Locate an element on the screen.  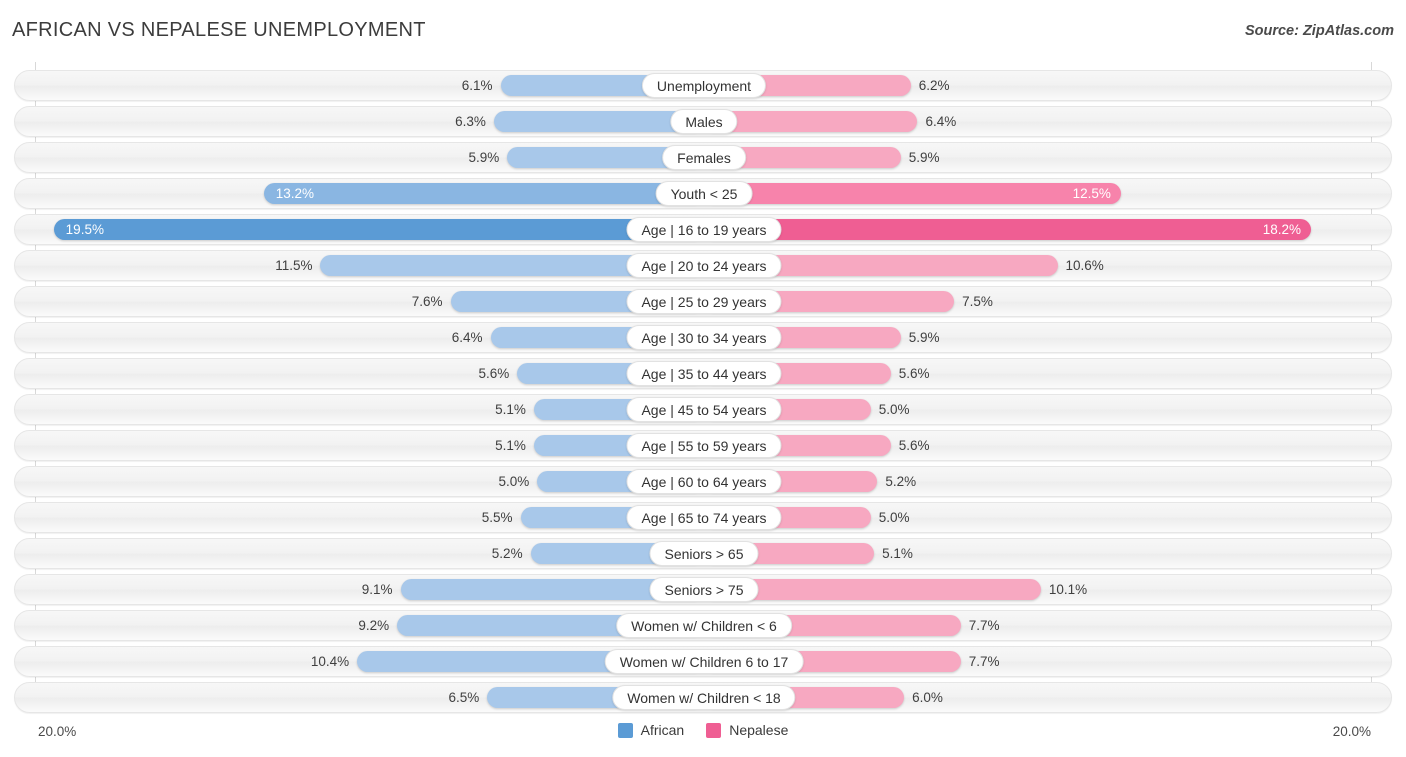
bar-value-nepalese: 5.2% is located at coordinates (901, 481).